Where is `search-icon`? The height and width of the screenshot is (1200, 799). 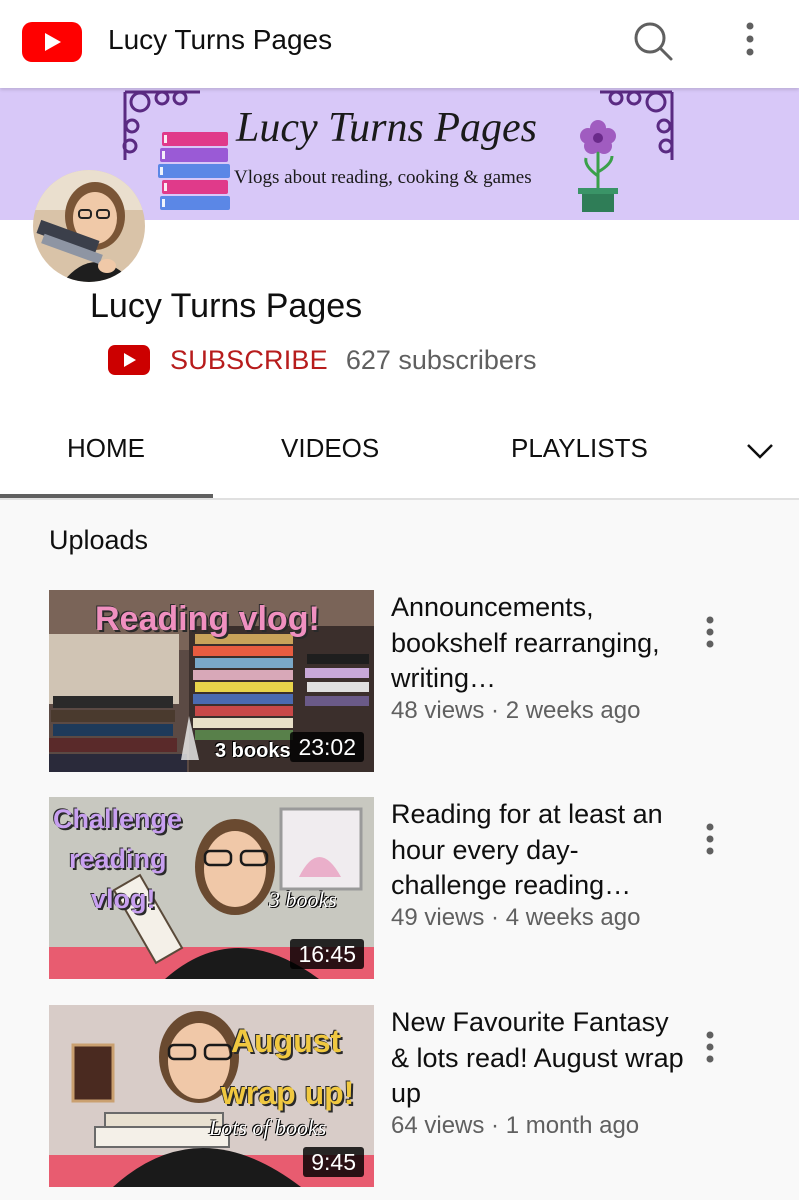
search-icon is located at coordinates (652, 42).